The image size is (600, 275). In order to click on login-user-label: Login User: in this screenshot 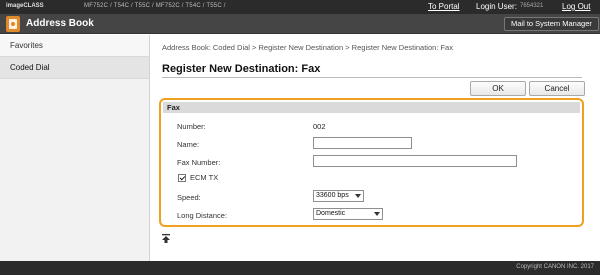, I will do `click(496, 6)`.